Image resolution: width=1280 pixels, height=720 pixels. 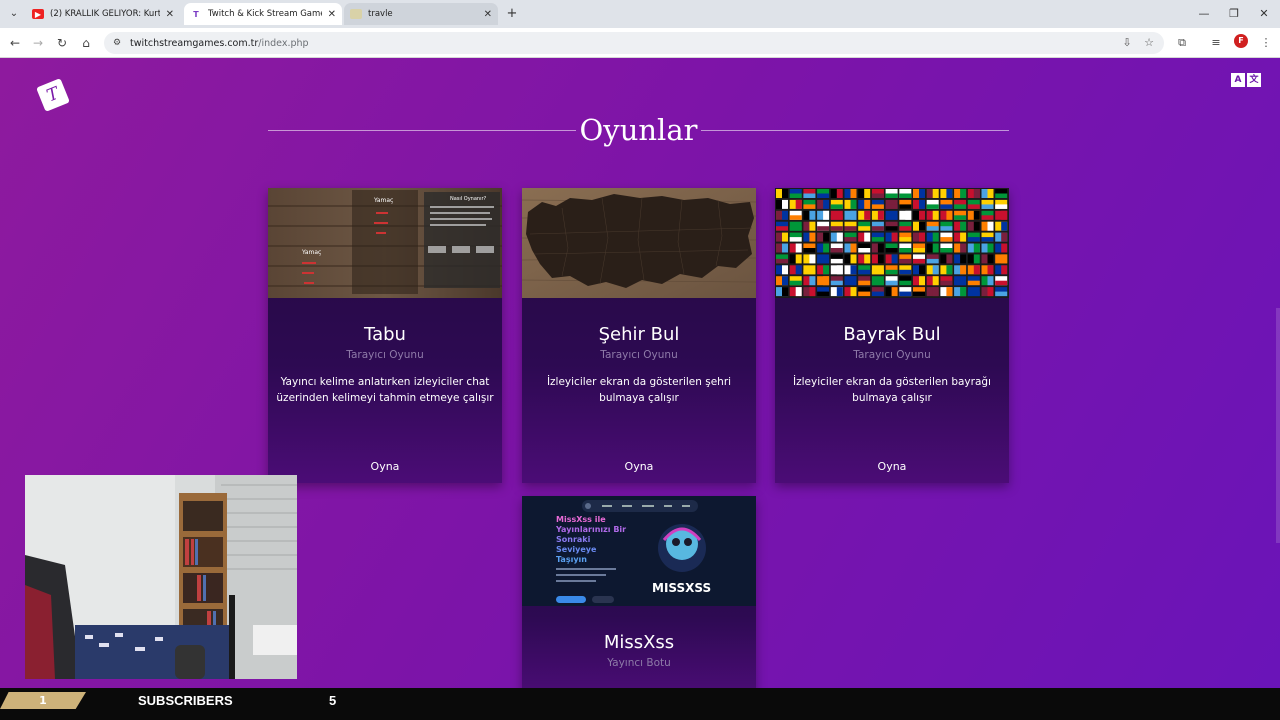 What do you see at coordinates (1254, 80) in the screenshot?
I see `translate-icon: 文` at bounding box center [1254, 80].